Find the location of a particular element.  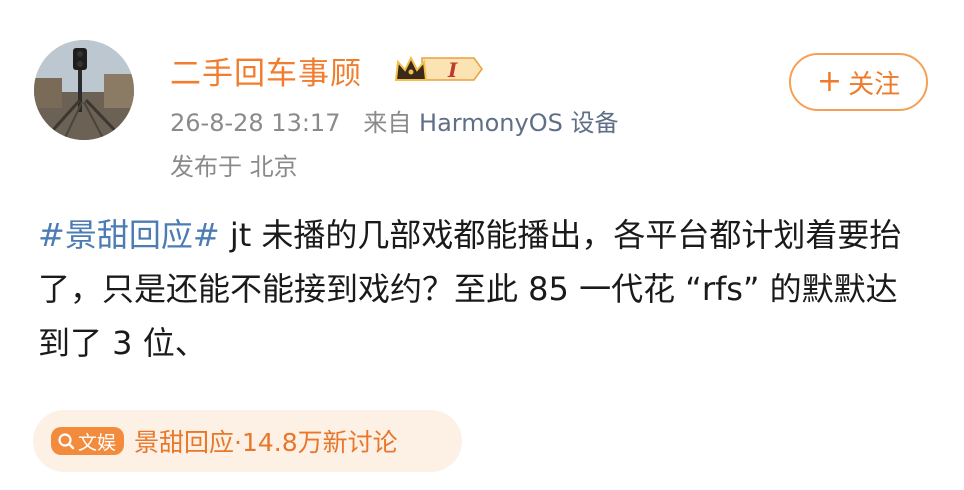

railway-signal-photo is located at coordinates (84, 90).